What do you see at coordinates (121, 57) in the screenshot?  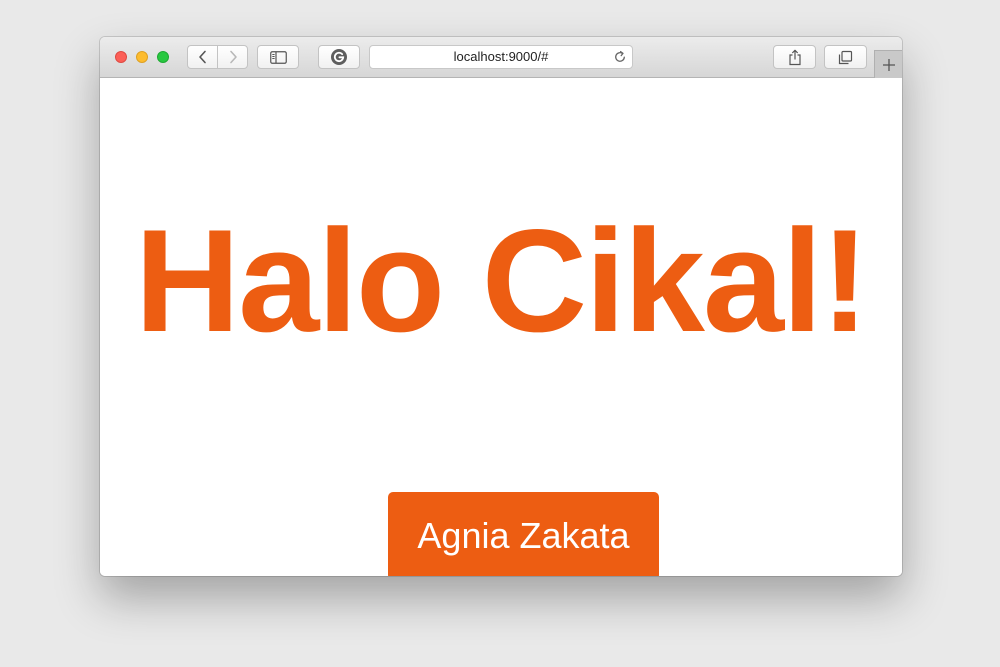 I see `close-window-button` at bounding box center [121, 57].